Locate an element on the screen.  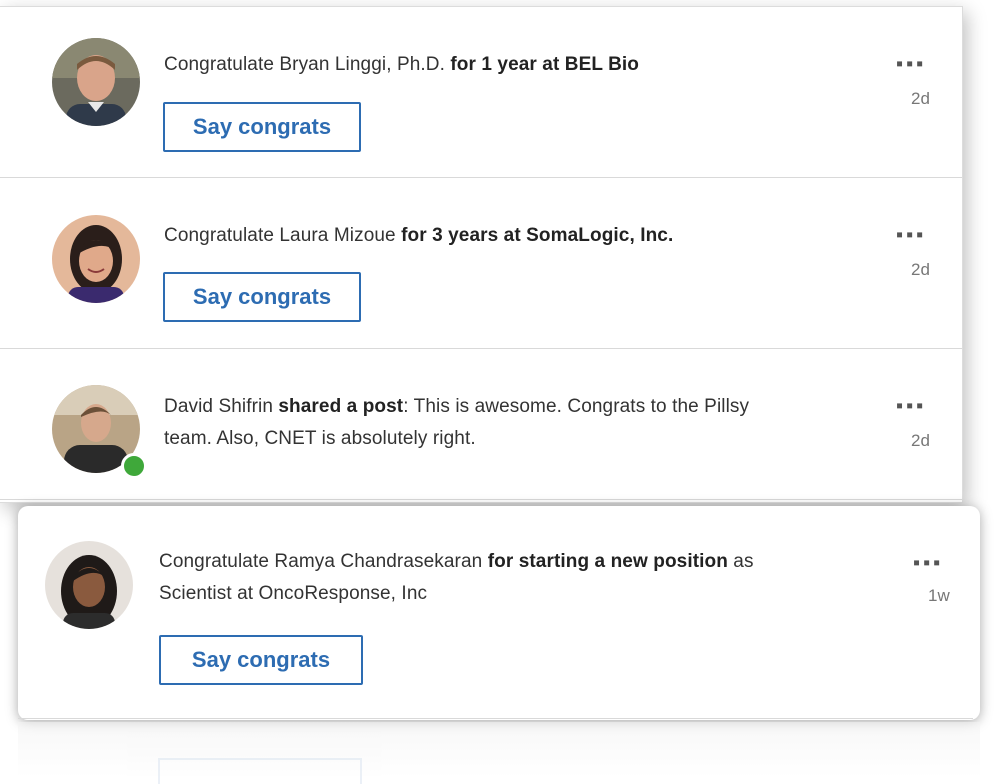
timestamp: 1w is located at coordinates (939, 595).